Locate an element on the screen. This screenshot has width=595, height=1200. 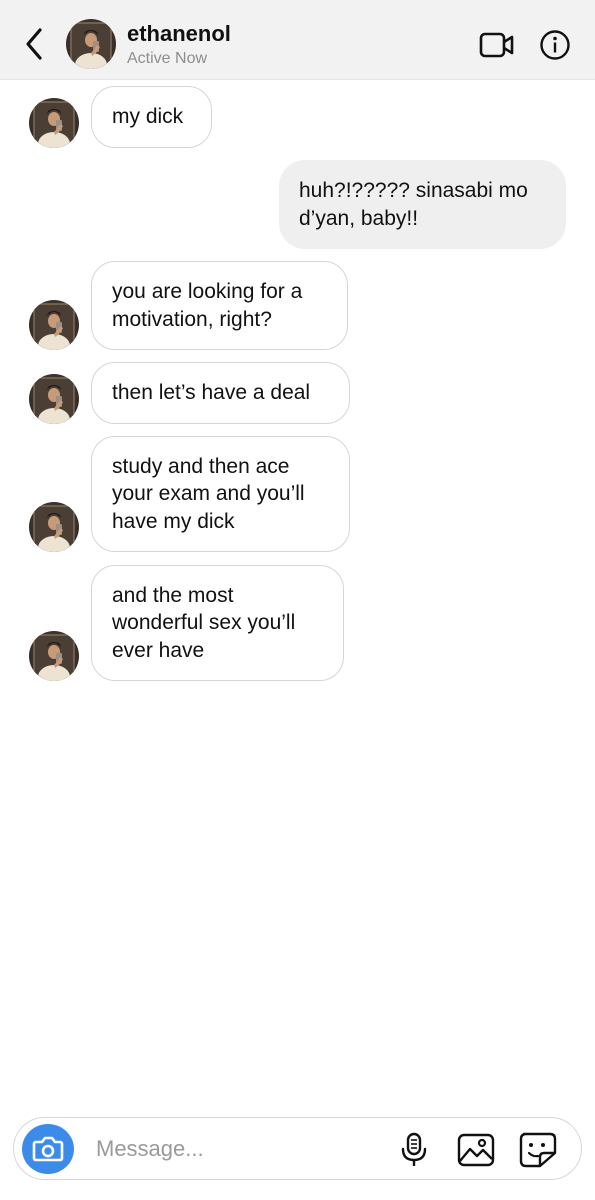
sticker-button is located at coordinates (538, 1150).